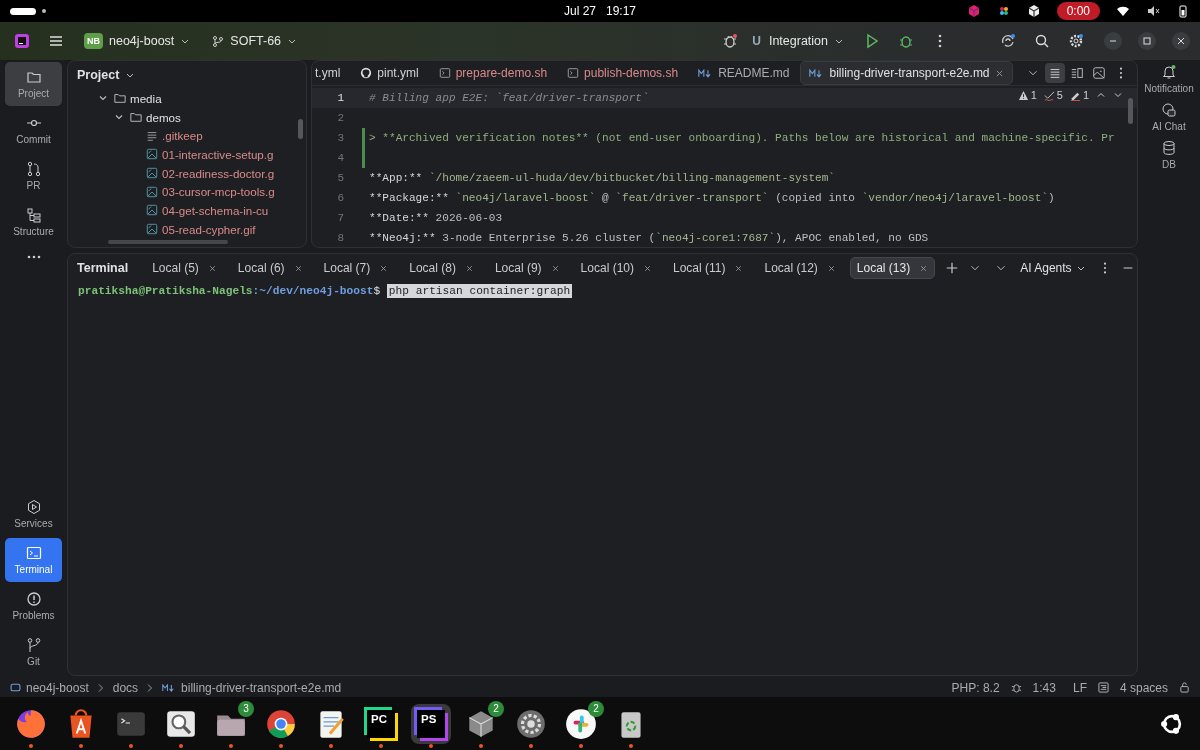 Image resolution: width=1200 pixels, height=750 pixels. What do you see at coordinates (1183, 11) in the screenshot?
I see `battery-icon` at bounding box center [1183, 11].